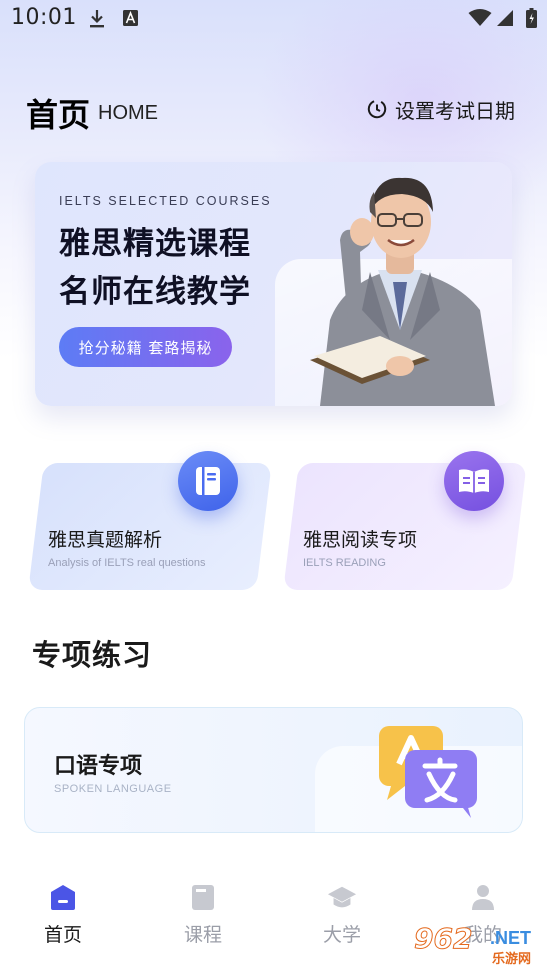 Image resolution: width=547 pixels, height=974 pixels. What do you see at coordinates (531, 18) in the screenshot?
I see `battery-icon` at bounding box center [531, 18].